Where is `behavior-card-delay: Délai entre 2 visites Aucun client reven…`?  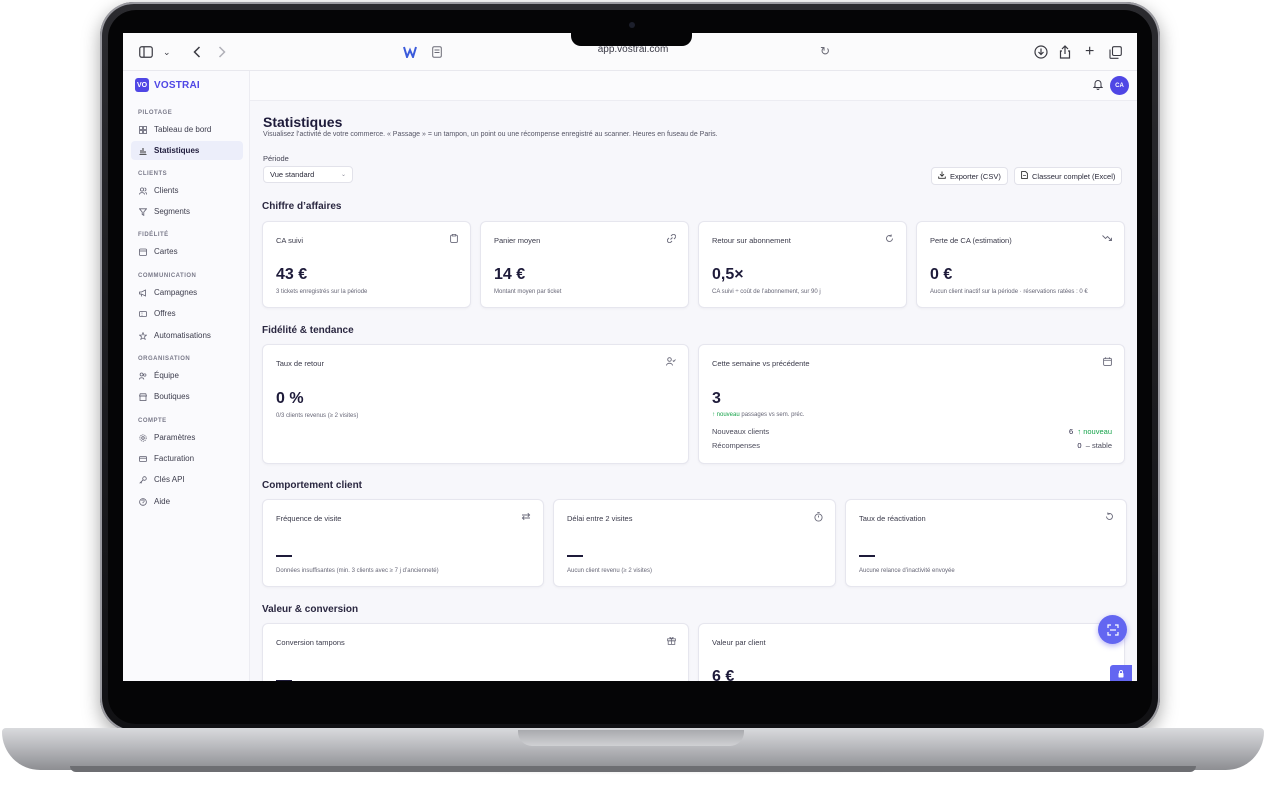 behavior-card-delay: Délai entre 2 visites Aucun client reven… is located at coordinates (694, 543).